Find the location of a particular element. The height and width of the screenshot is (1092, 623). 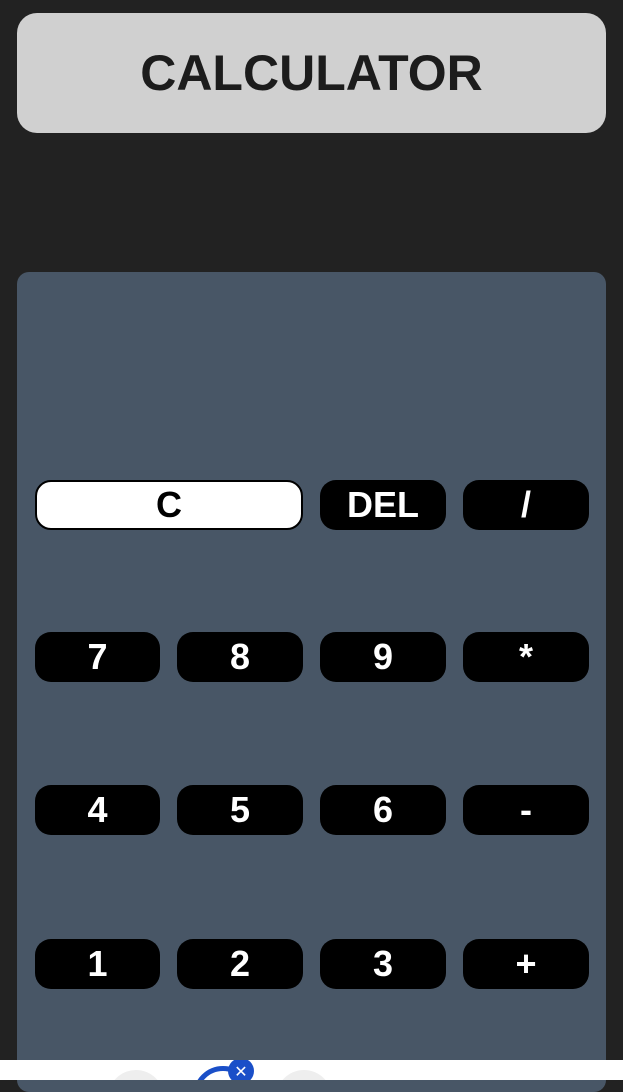

key-8-button: 8 is located at coordinates (240, 657).